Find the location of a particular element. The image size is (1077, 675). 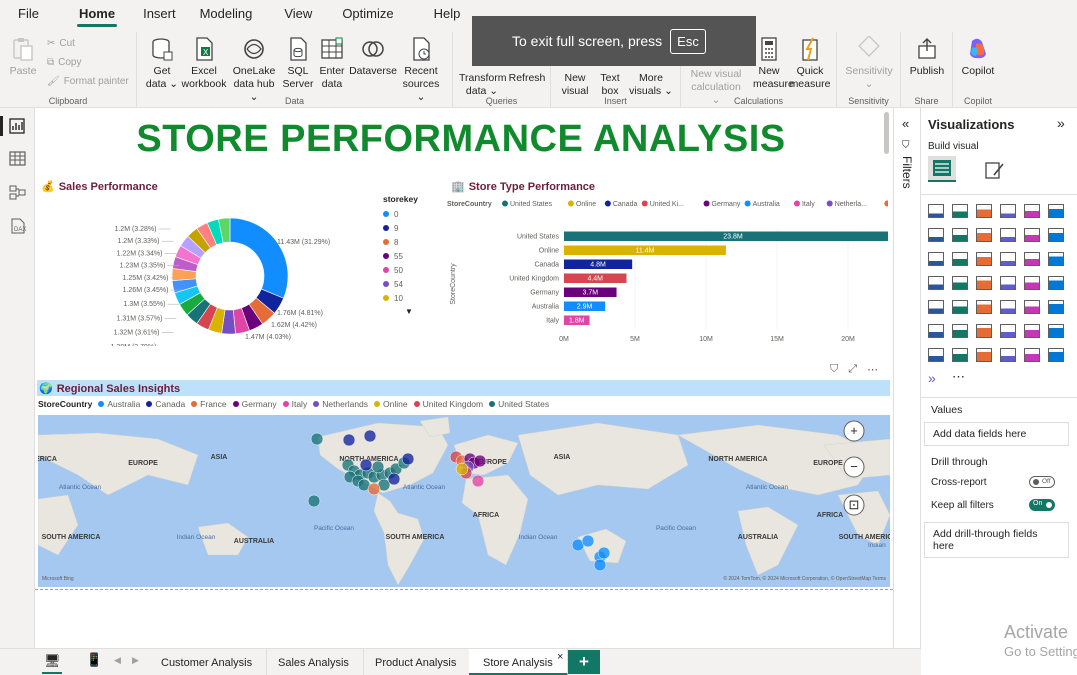

sql-server-button: SQL Server is located at coordinates (298, 63).